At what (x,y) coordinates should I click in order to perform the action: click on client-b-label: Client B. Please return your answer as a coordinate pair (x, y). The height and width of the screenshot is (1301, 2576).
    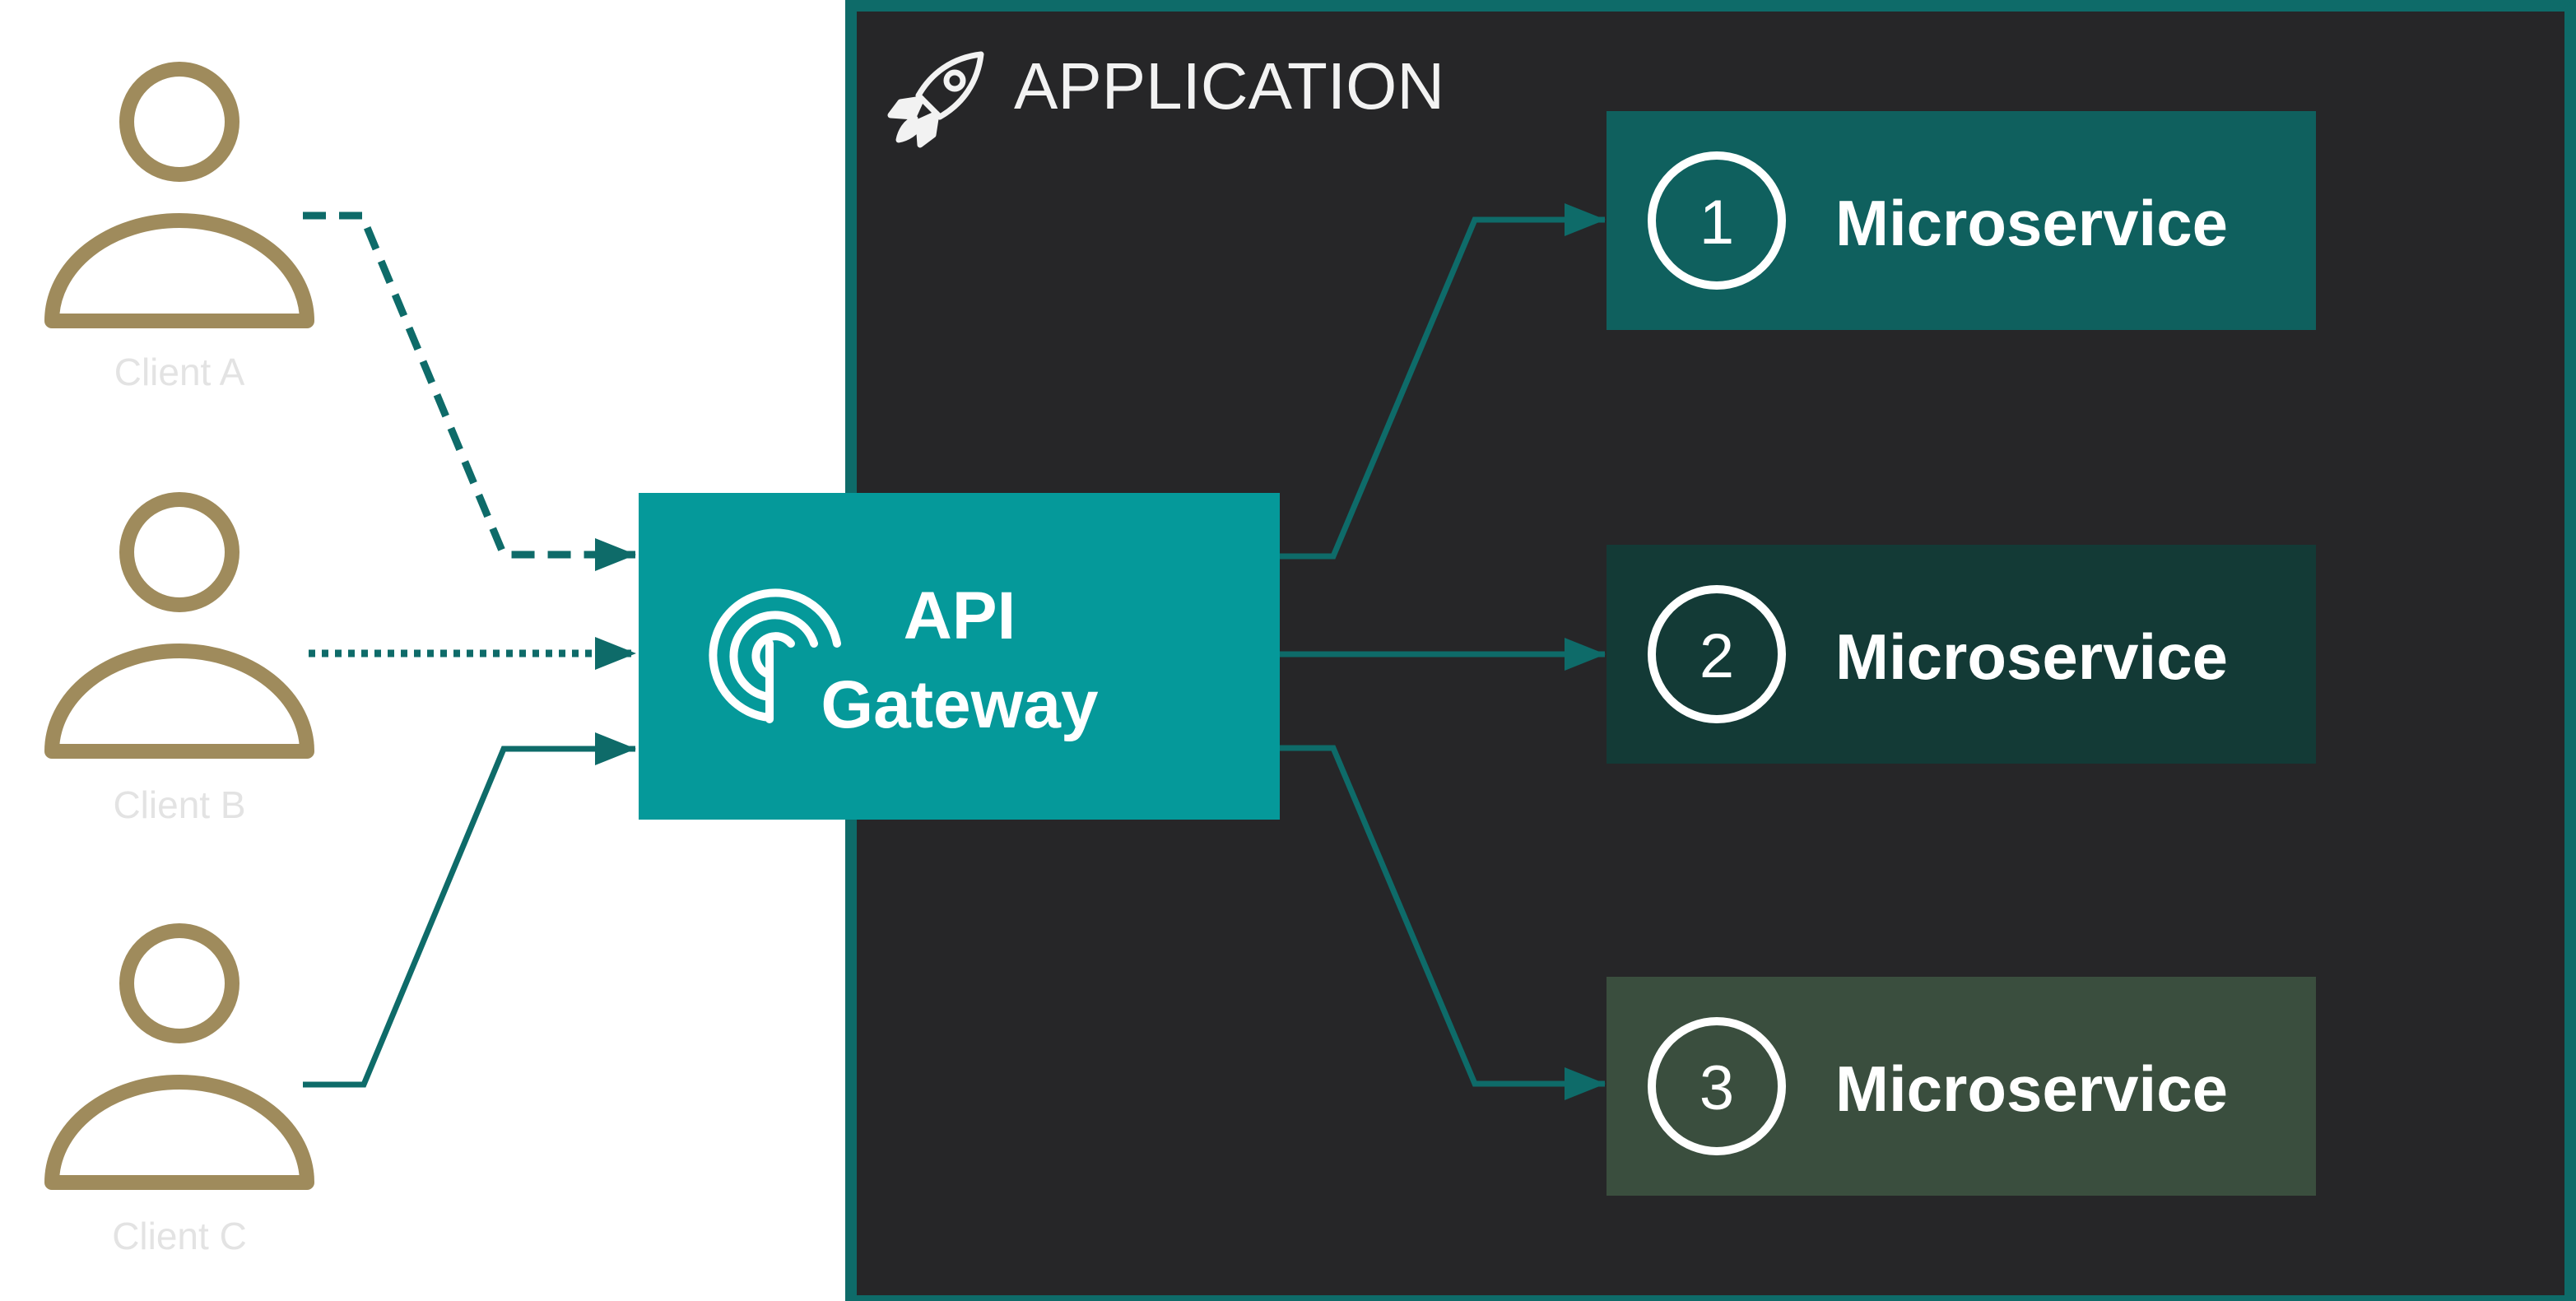
    Looking at the image, I should click on (179, 805).